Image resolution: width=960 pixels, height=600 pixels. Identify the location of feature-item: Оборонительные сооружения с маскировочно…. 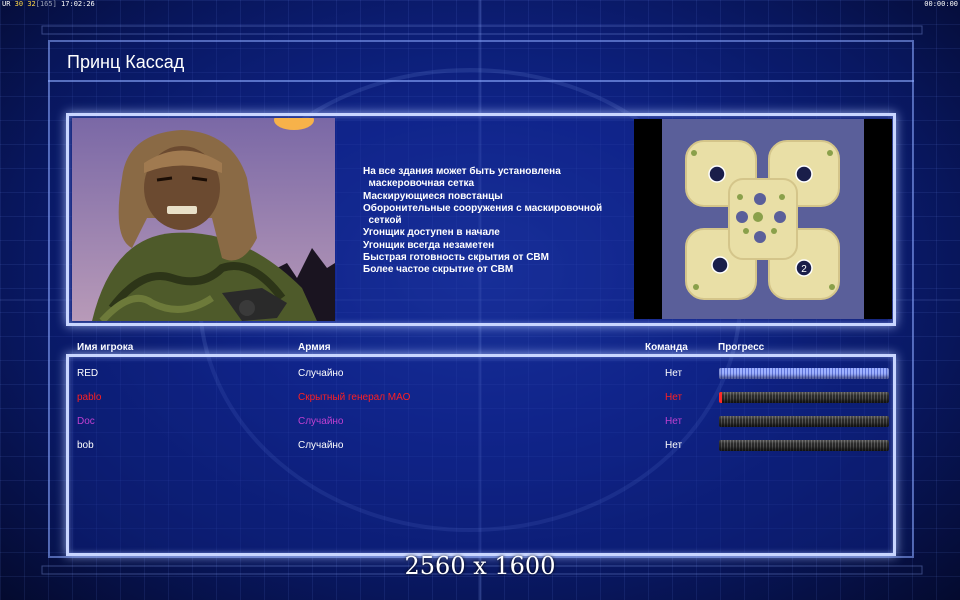
(483, 208).